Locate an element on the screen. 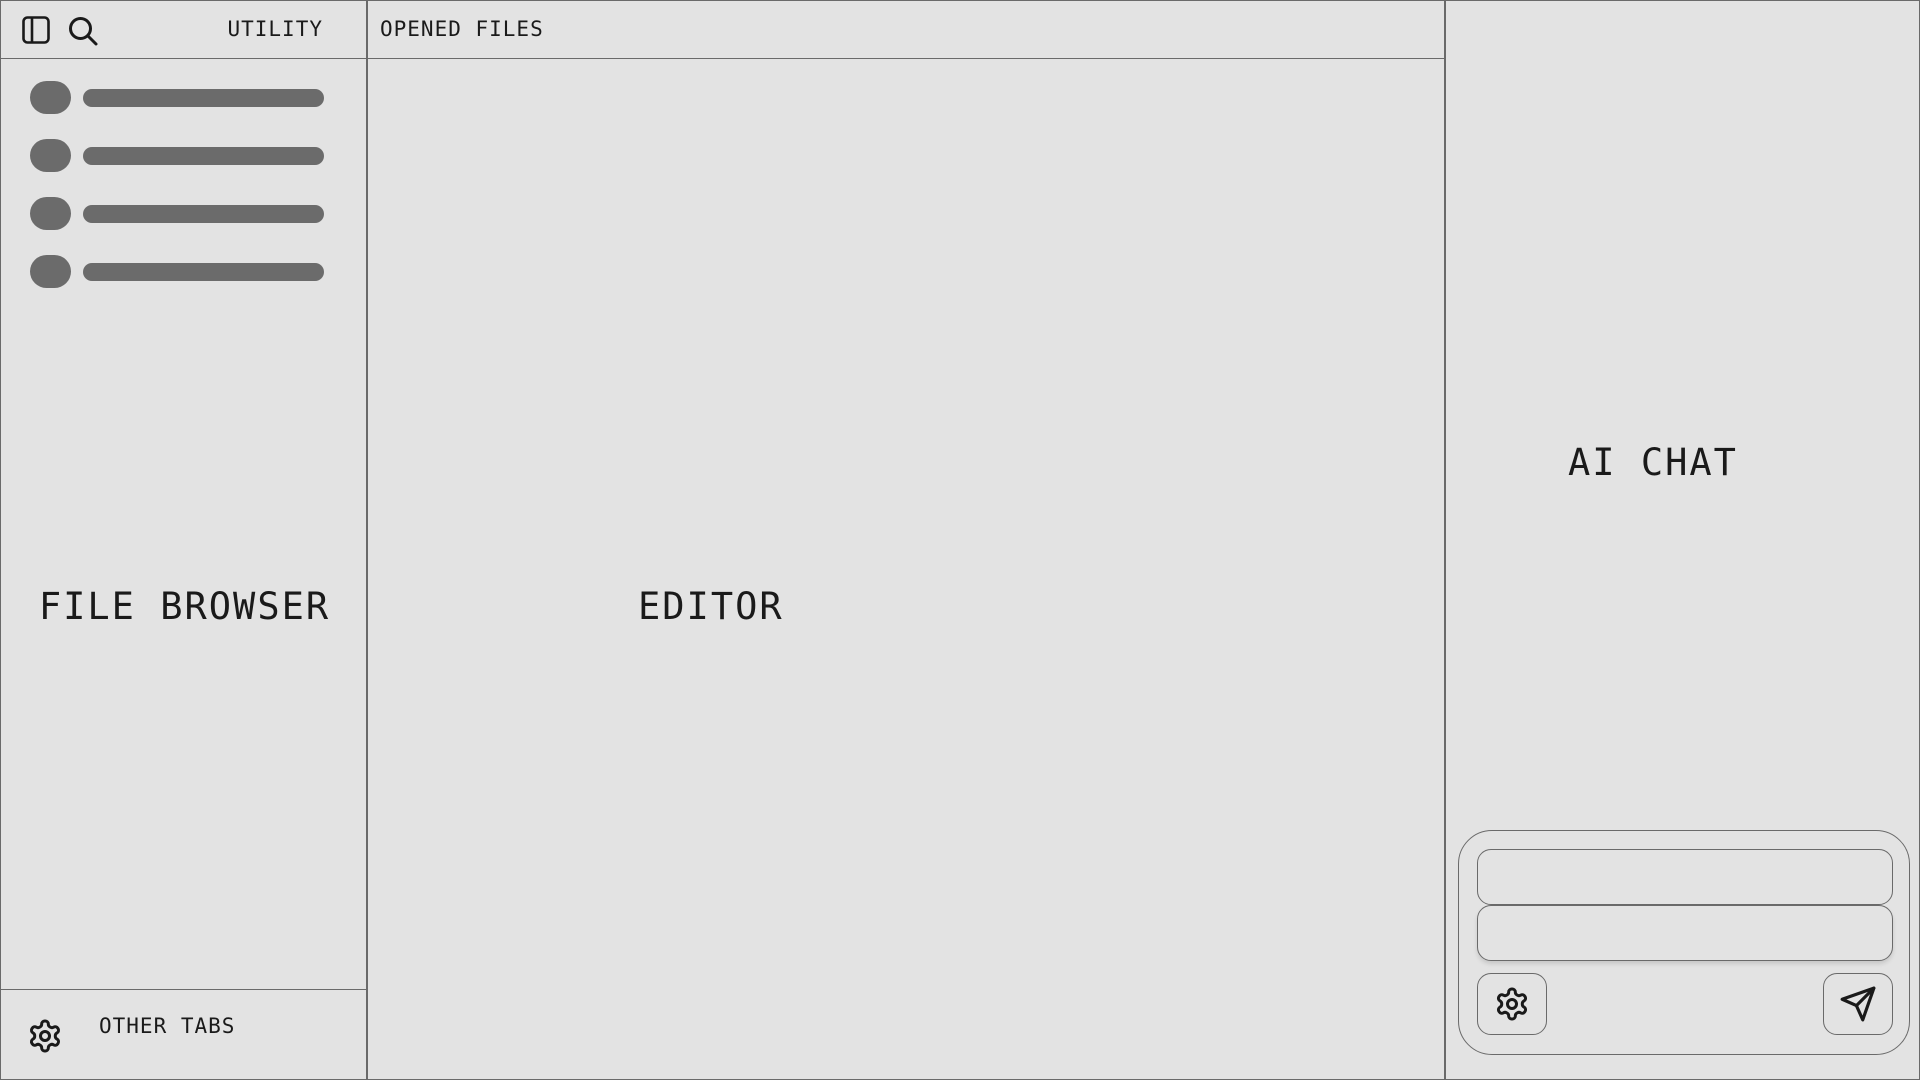  sidebar-toggle-button is located at coordinates (36, 30).